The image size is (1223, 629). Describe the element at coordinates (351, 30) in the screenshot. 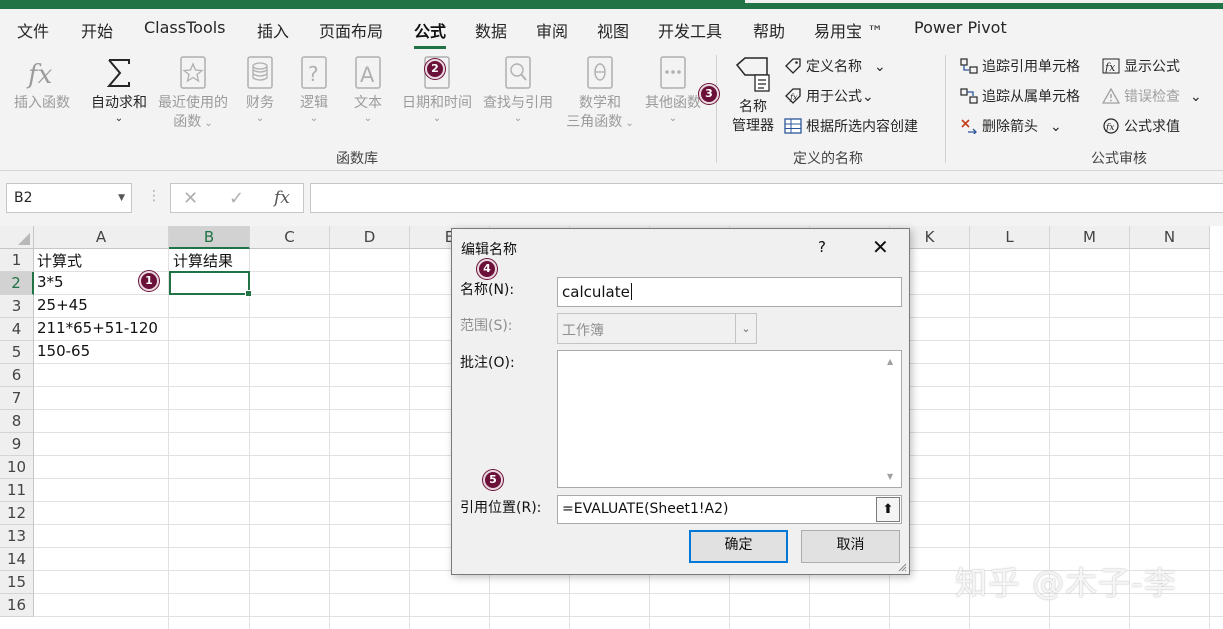

I see `tab-page-layout: 页面布局` at that location.